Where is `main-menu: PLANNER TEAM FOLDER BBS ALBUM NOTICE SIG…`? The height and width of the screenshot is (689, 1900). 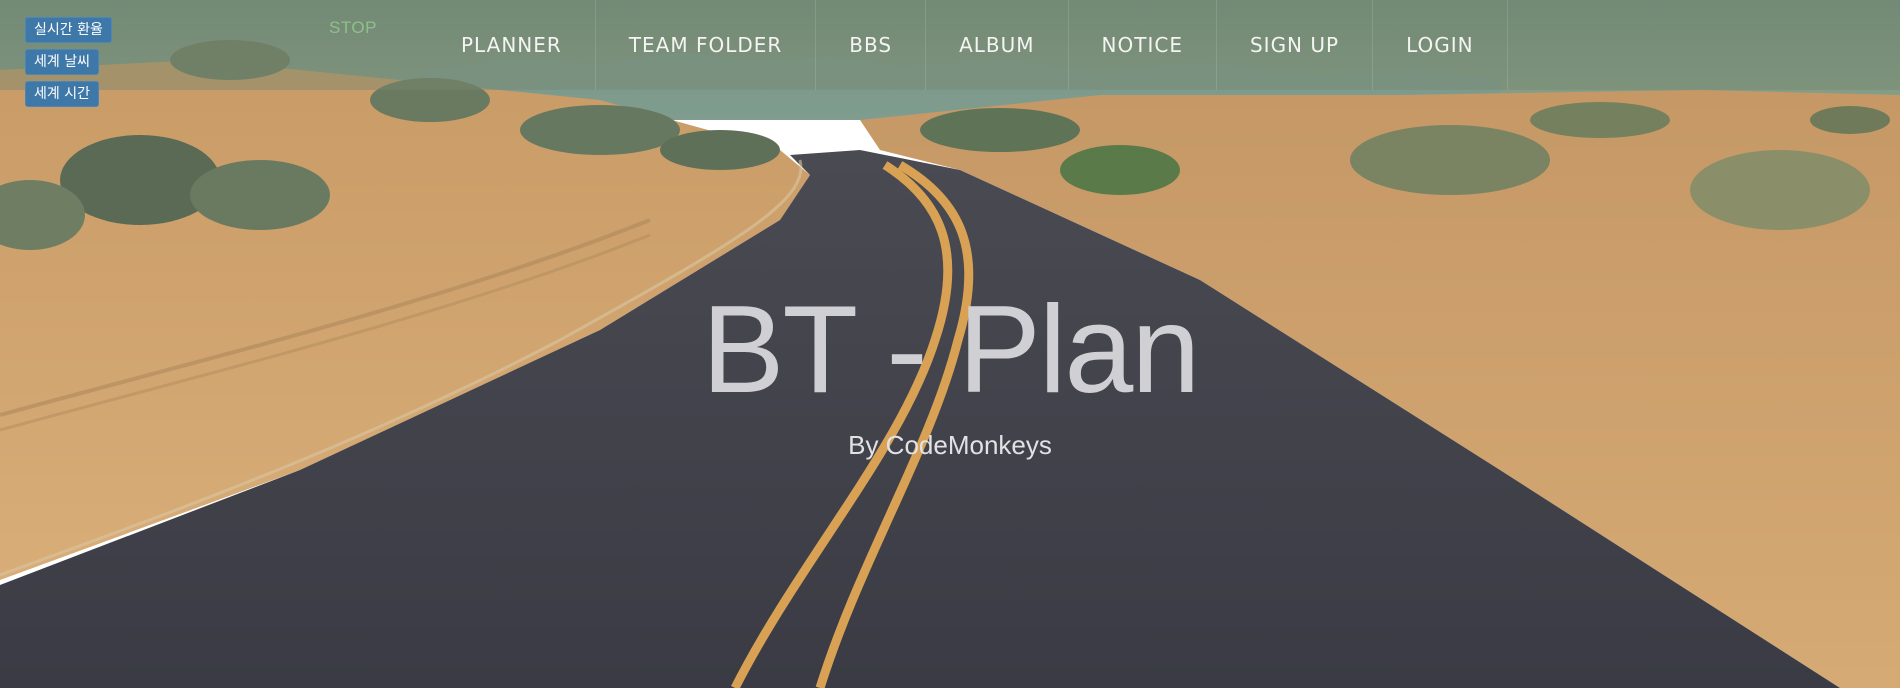
main-menu: PLANNER TEAM FOLDER BBS ALBUM NOTICE SIG… is located at coordinates (969, 45).